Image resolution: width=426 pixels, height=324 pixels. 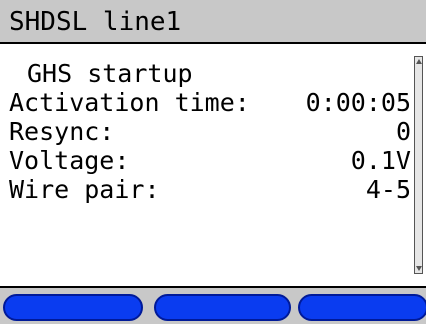 What do you see at coordinates (84, 189) in the screenshot?
I see `wire-pair-label: Wire pair:` at bounding box center [84, 189].